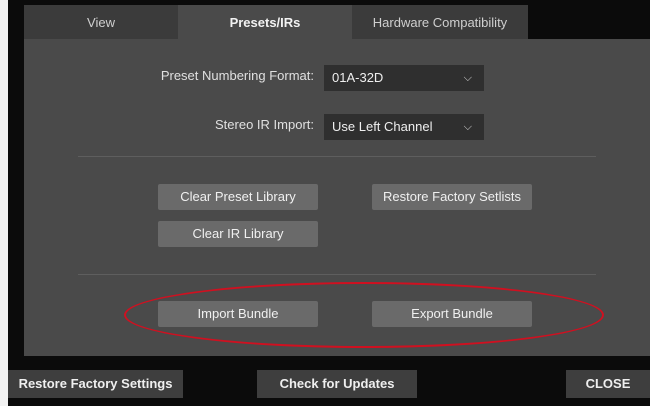  I want to click on close-button: CLOSE, so click(608, 384).